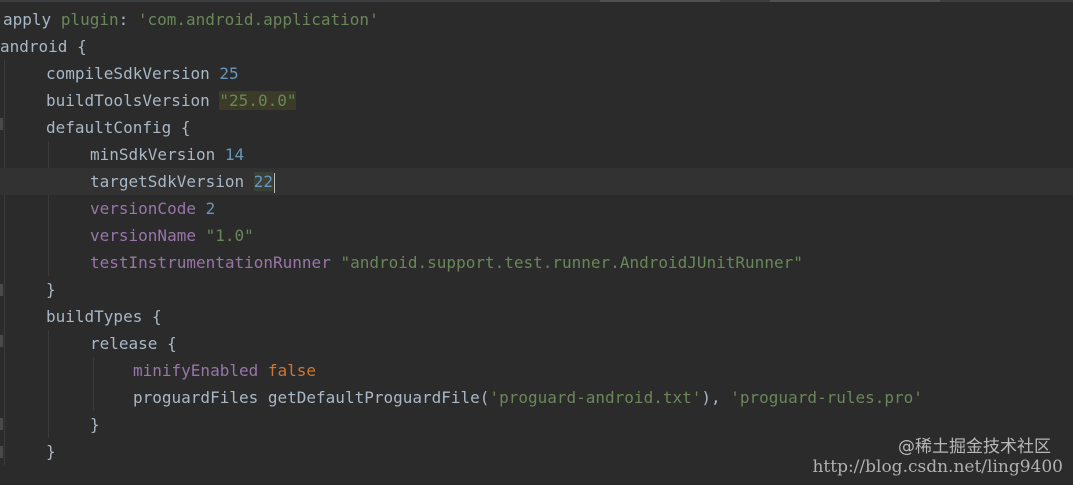  What do you see at coordinates (536, 370) in the screenshot?
I see `code-line: minifyEnabled false` at bounding box center [536, 370].